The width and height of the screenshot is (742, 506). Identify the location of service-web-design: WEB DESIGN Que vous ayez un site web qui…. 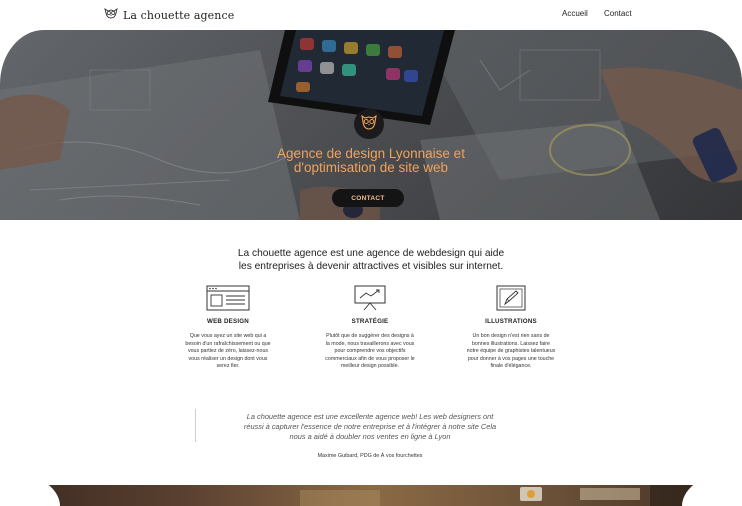
(228, 328).